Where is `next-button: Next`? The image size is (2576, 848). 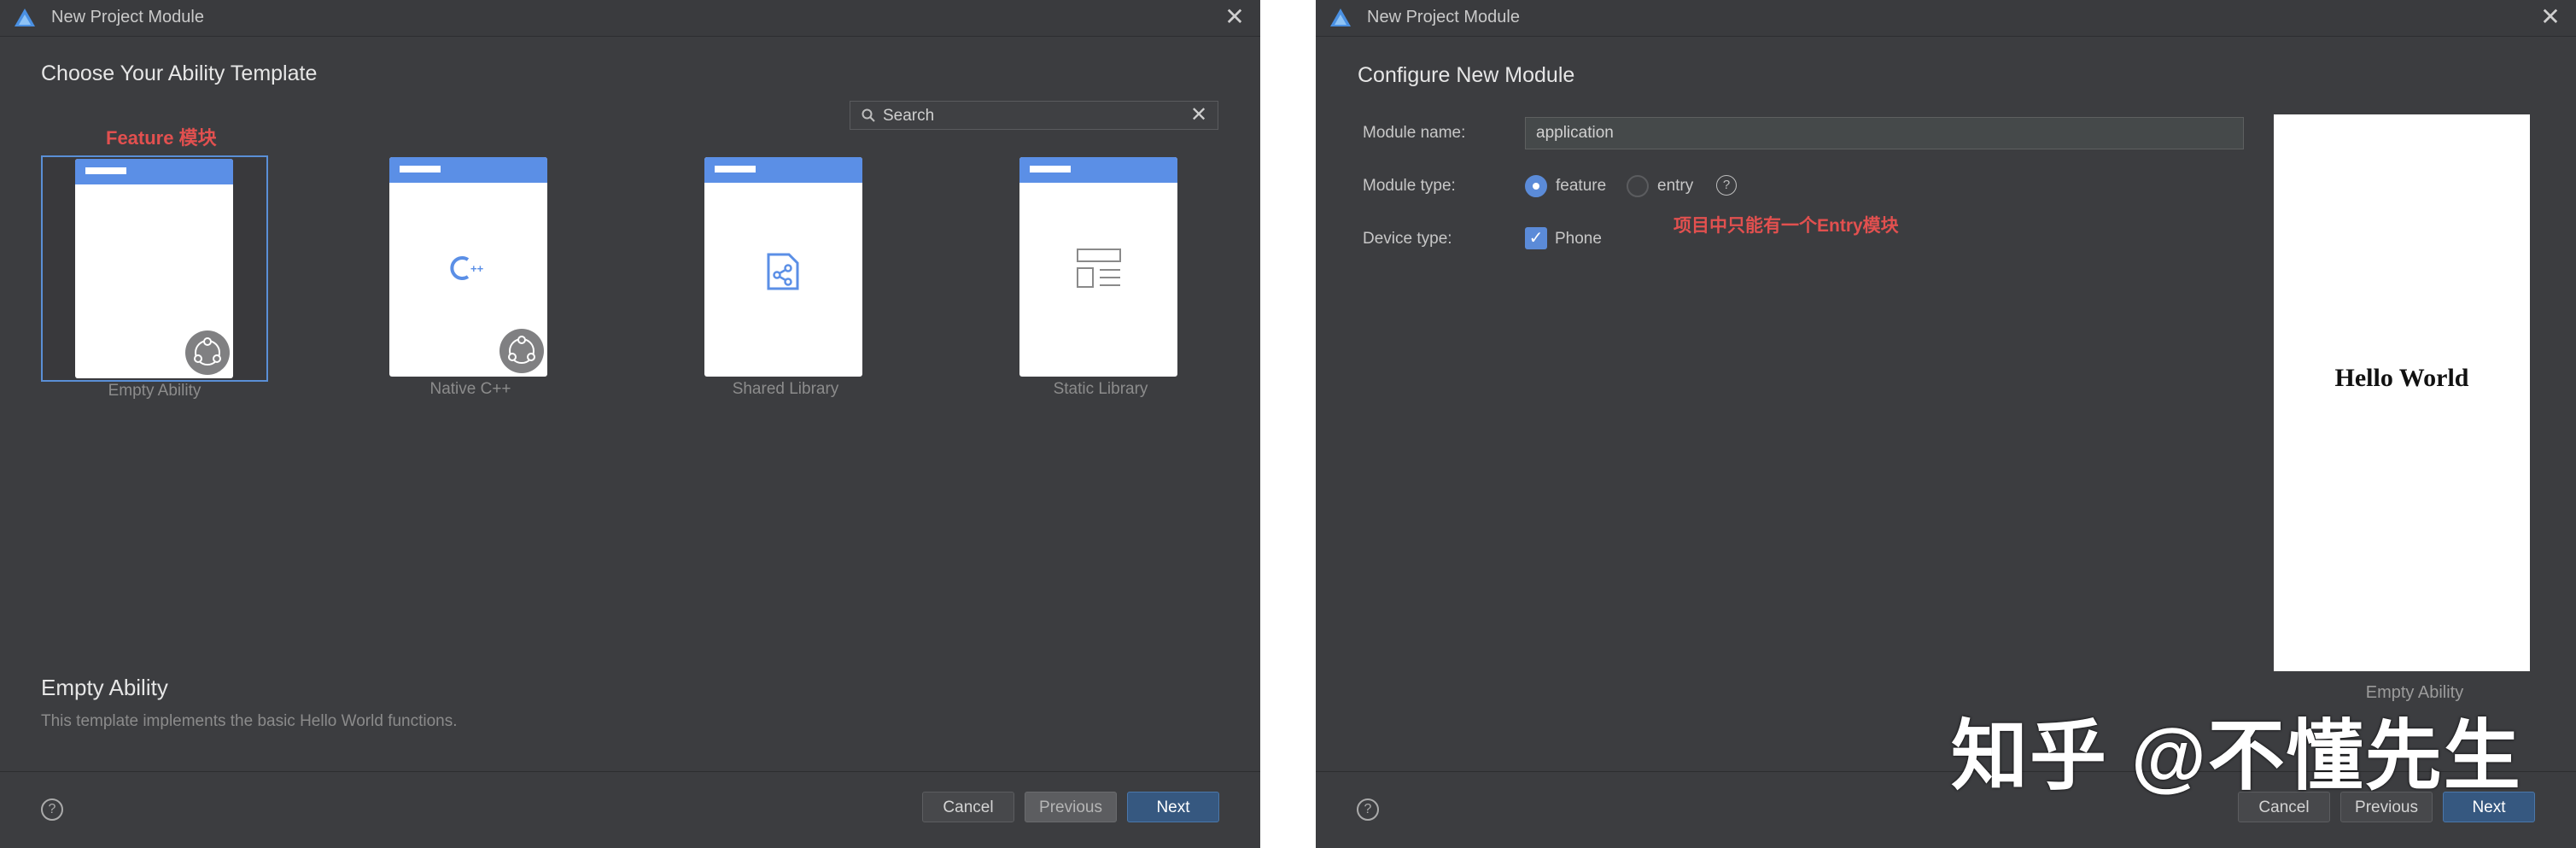
next-button: Next is located at coordinates (1173, 807).